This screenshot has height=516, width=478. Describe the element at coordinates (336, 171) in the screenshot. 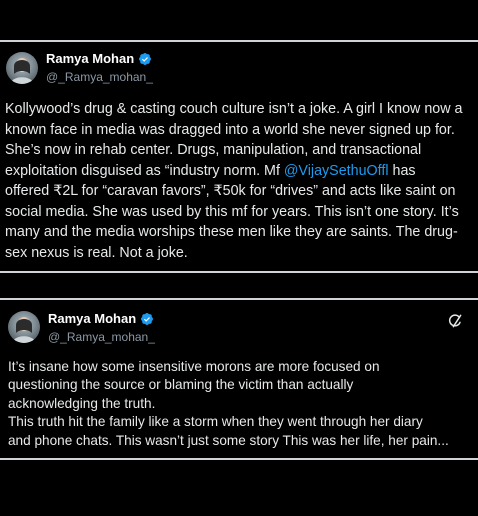

I see `mention-link: @VijaySethuOffl` at that location.